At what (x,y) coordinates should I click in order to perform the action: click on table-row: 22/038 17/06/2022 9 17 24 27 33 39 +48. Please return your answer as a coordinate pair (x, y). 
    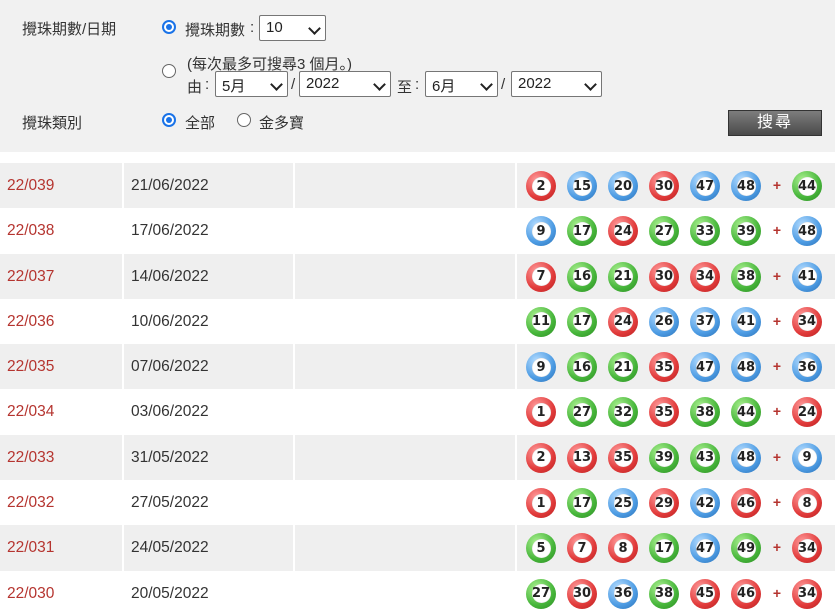
    Looking at the image, I should click on (417, 230).